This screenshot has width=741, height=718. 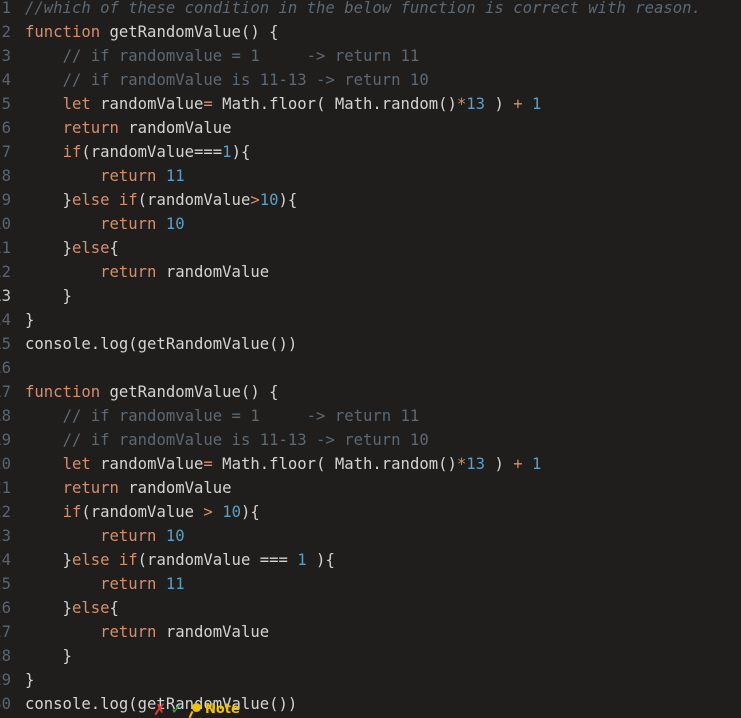 What do you see at coordinates (5, 704) in the screenshot?
I see `line-number: 30` at bounding box center [5, 704].